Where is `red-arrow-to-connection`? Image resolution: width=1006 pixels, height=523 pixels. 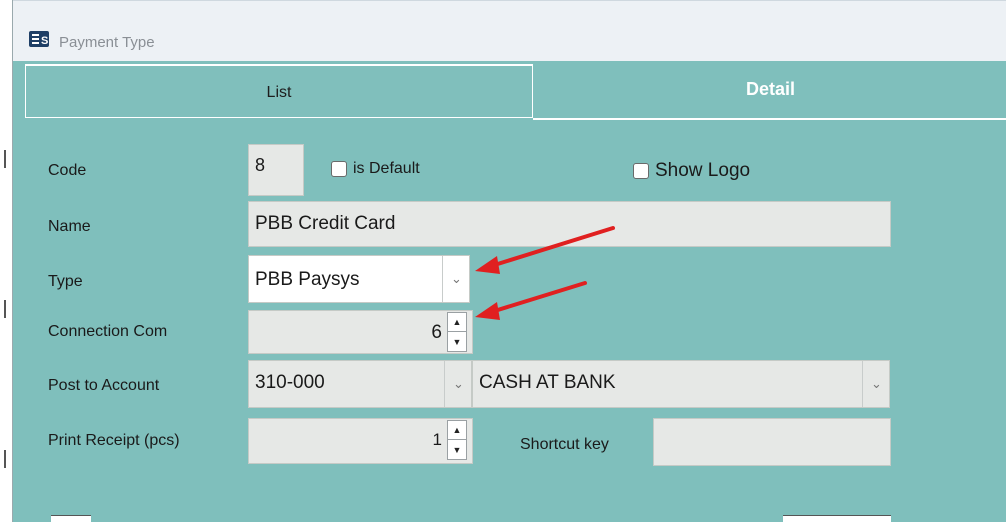 red-arrow-to-connection is located at coordinates (536, 298).